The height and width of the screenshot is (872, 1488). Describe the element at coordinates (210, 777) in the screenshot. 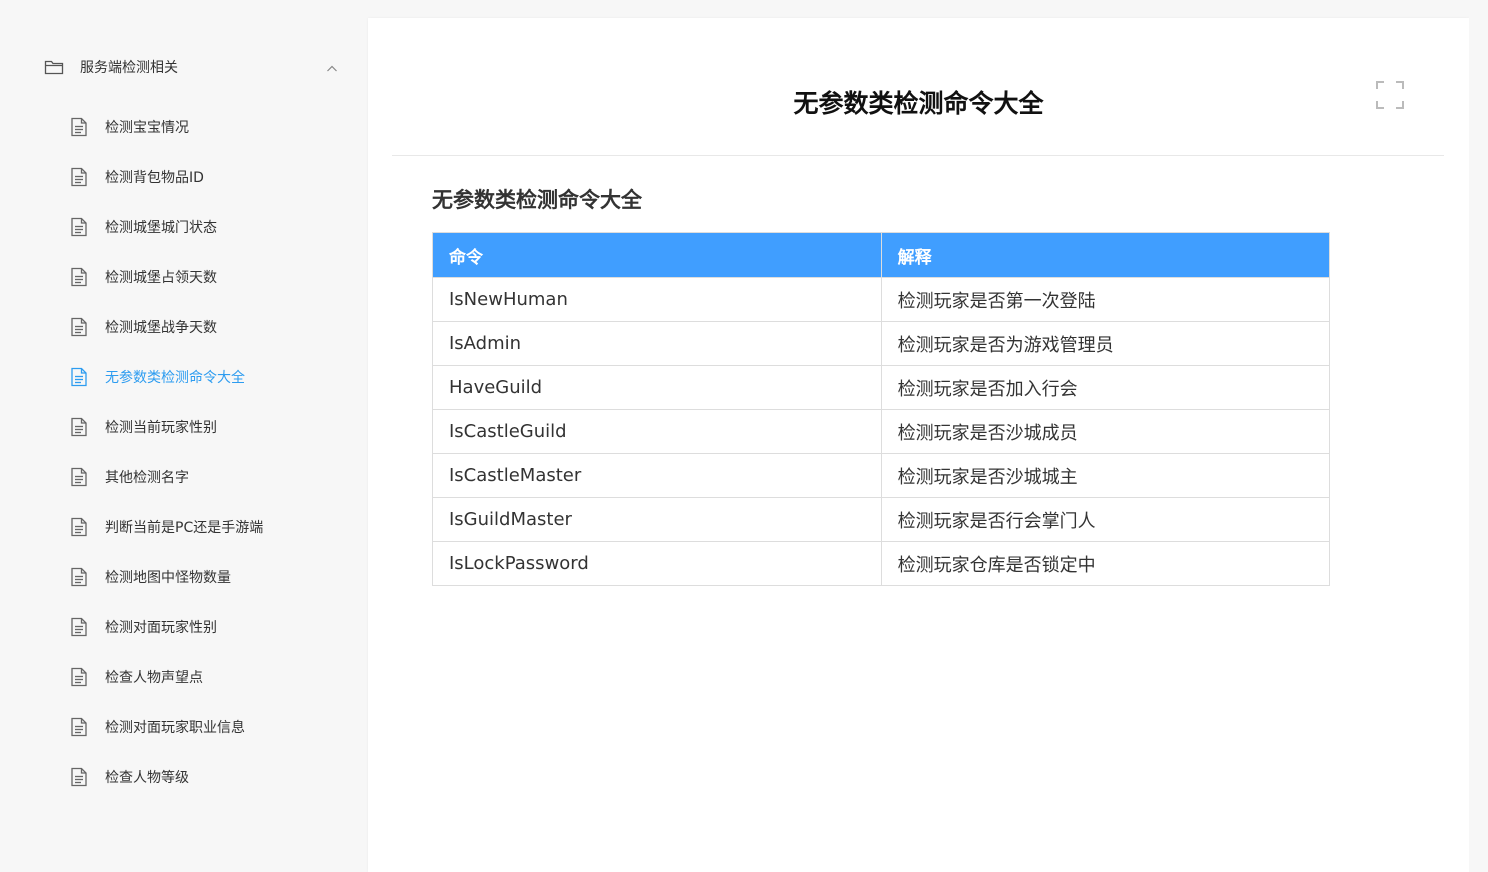

I see `sidebar-doc-item: 检查人物等级` at that location.